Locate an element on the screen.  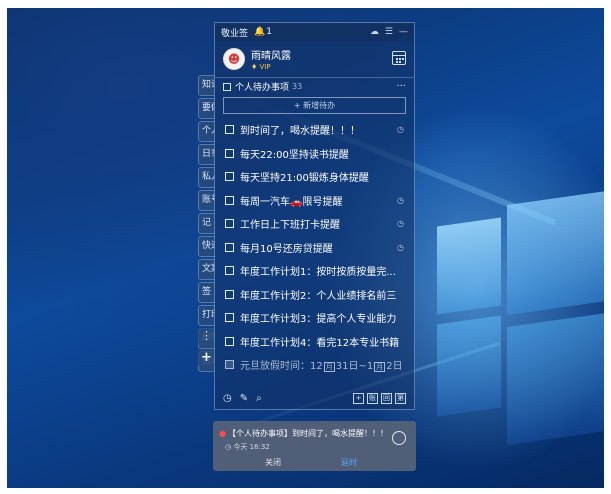
avatar: ☻ is located at coordinates (234, 59).